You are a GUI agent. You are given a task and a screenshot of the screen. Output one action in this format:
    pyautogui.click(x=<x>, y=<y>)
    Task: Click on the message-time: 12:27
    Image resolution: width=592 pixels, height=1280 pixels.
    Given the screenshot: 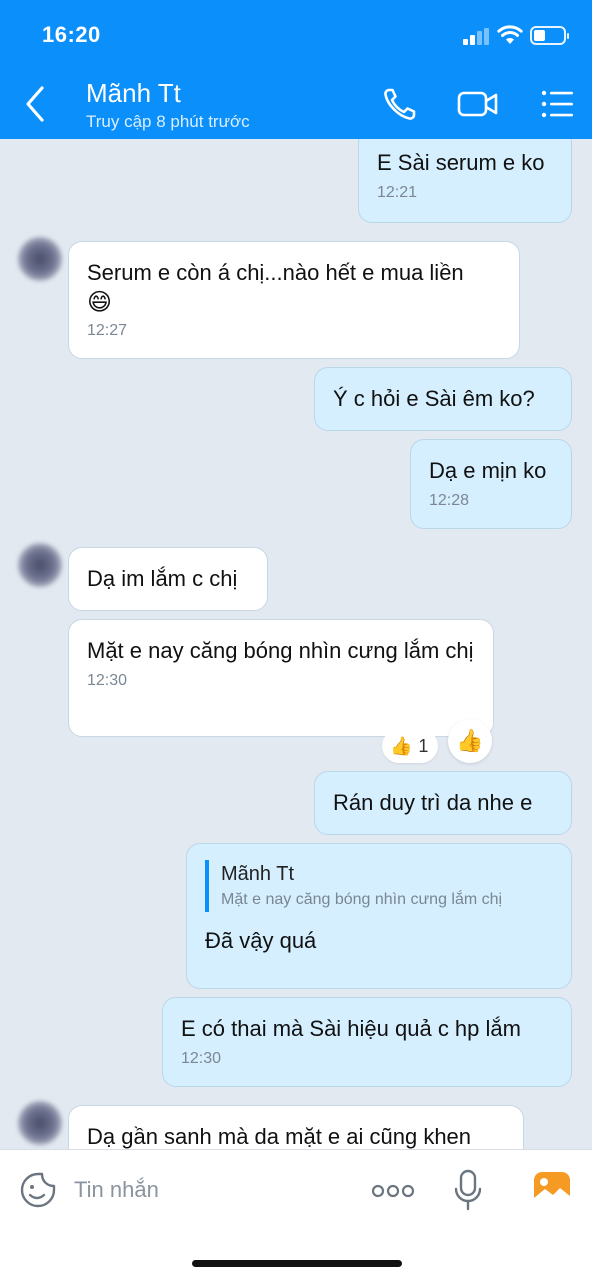 What is the action you would take?
    pyautogui.click(x=107, y=330)
    